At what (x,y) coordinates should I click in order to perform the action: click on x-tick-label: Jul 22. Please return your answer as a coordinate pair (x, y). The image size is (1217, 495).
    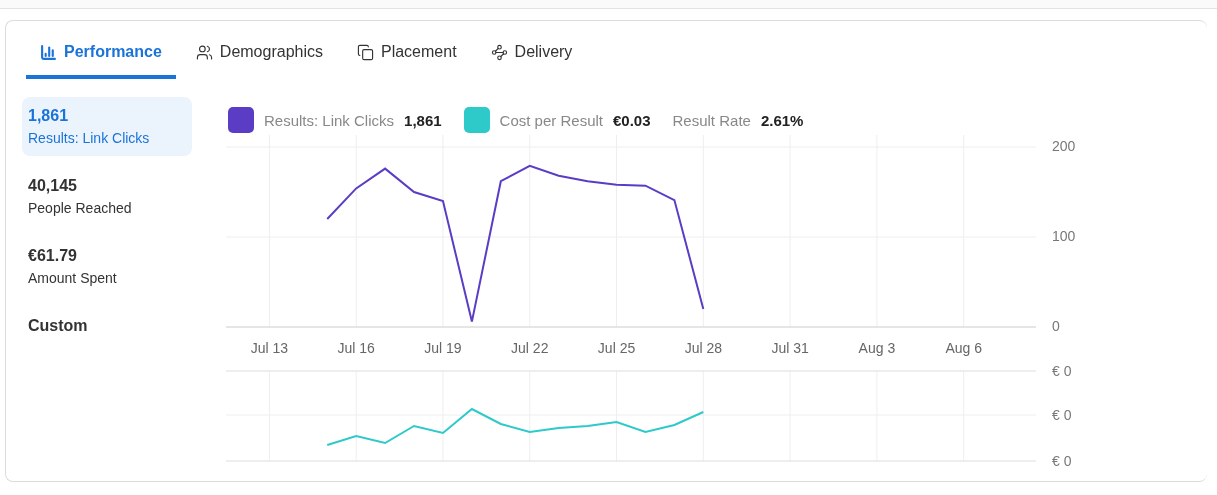
    Looking at the image, I should click on (530, 348).